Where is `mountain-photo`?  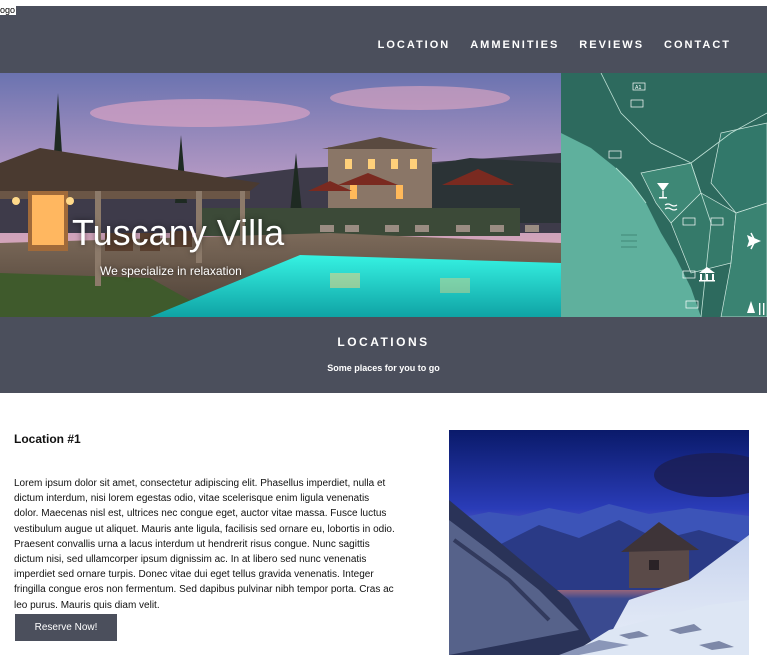 mountain-photo is located at coordinates (599, 542).